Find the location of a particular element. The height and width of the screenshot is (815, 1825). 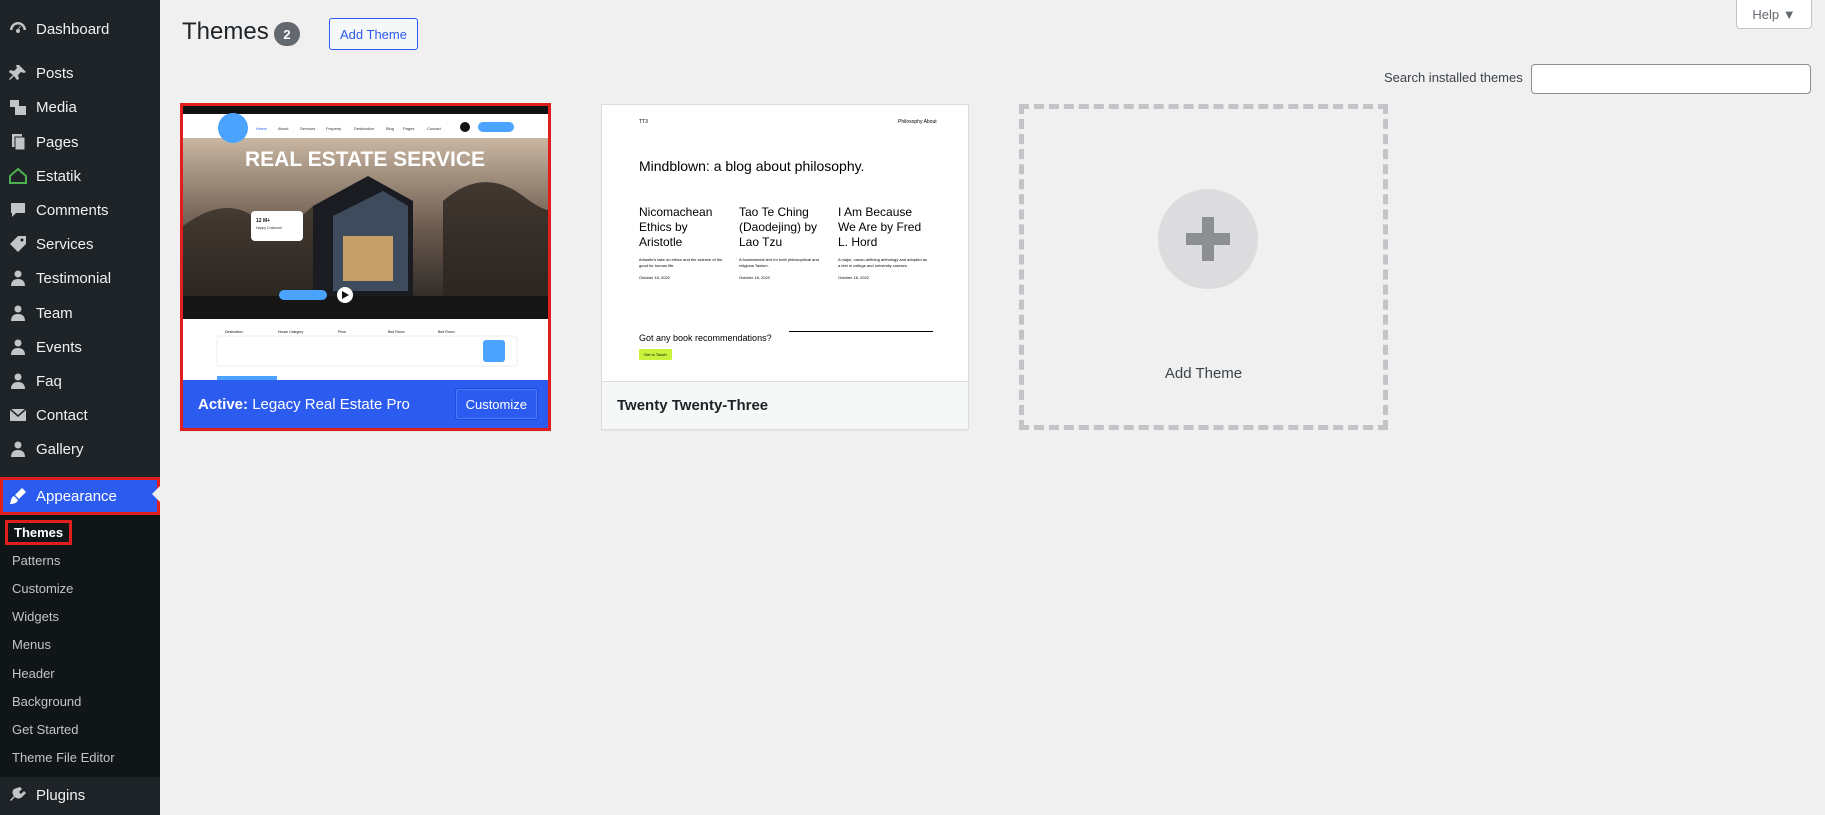

sidebar-item-label: Estatik is located at coordinates (59, 176).